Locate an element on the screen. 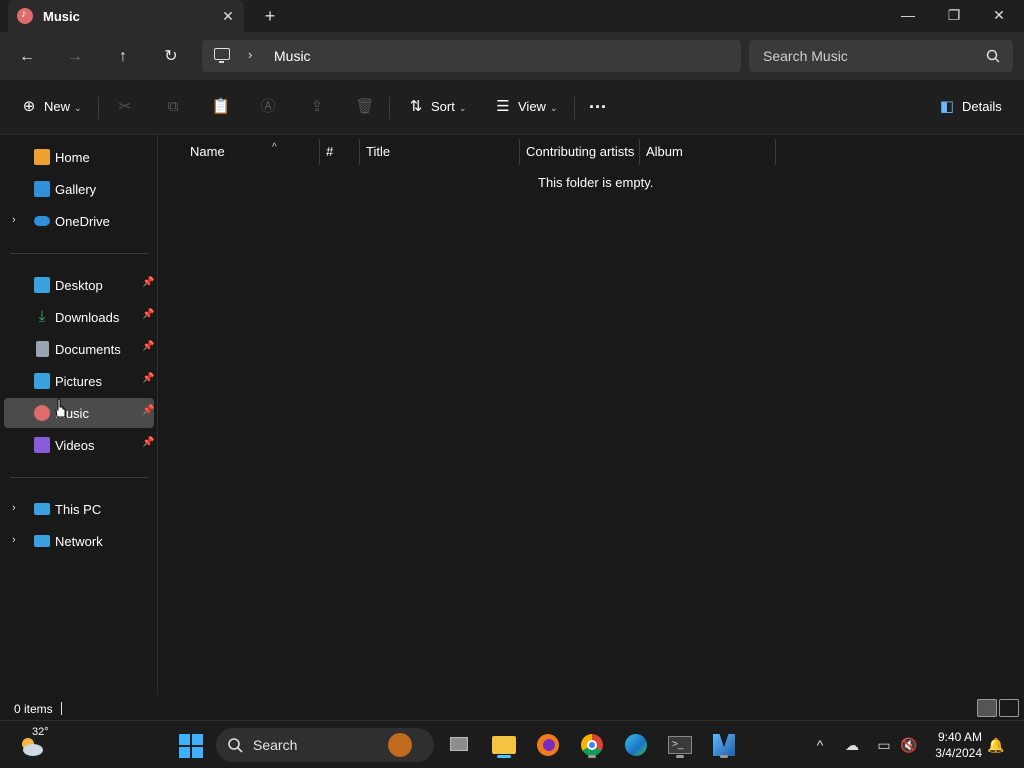 Image resolution: width=1024 pixels, height=768 pixels. network-icon is located at coordinates (42, 541).